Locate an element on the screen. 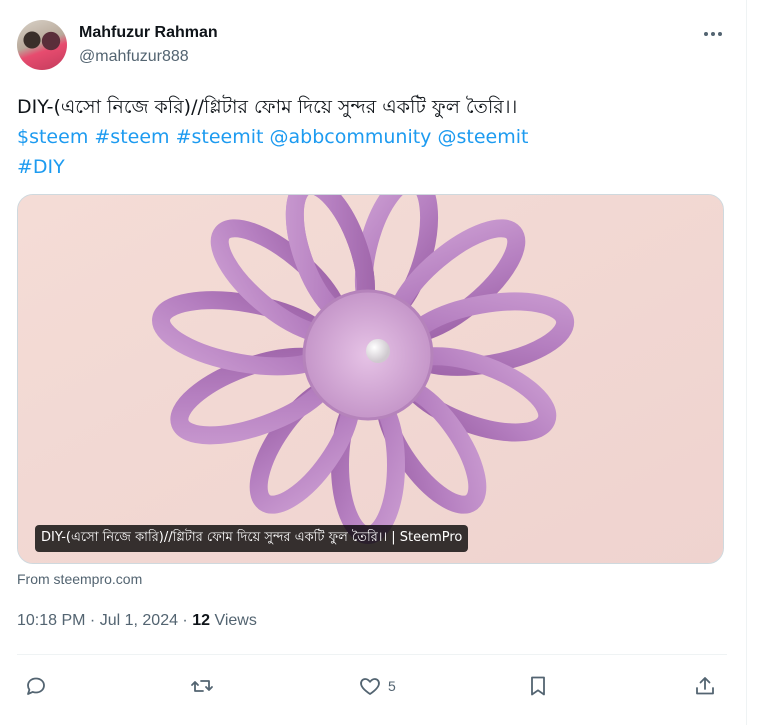 This screenshot has height=725, width=769. share-icon is located at coordinates (705, 686).